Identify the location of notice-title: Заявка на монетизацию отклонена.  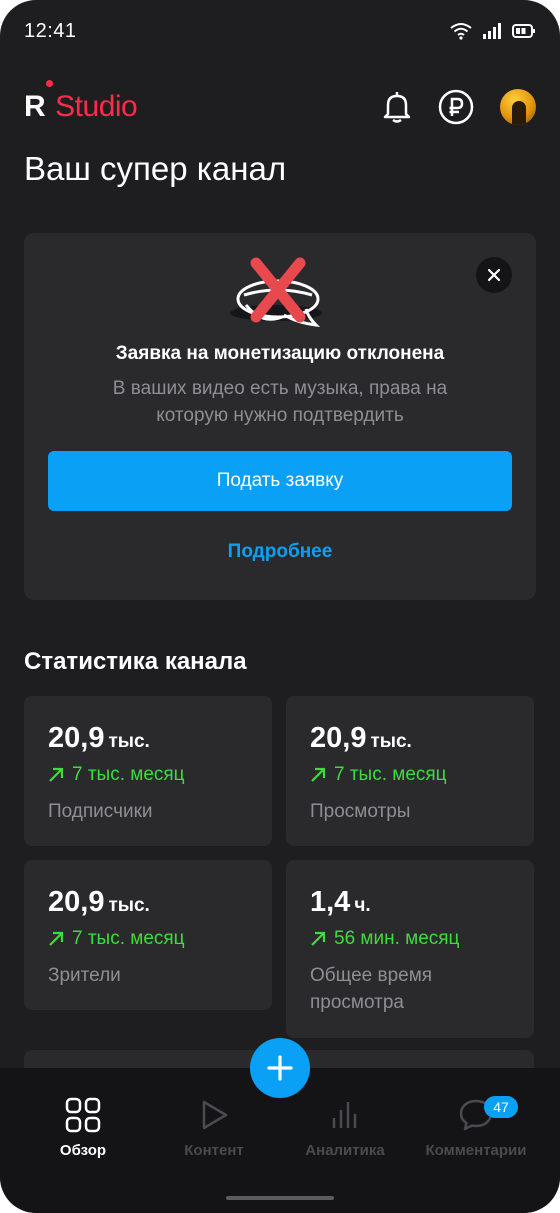
(280, 353).